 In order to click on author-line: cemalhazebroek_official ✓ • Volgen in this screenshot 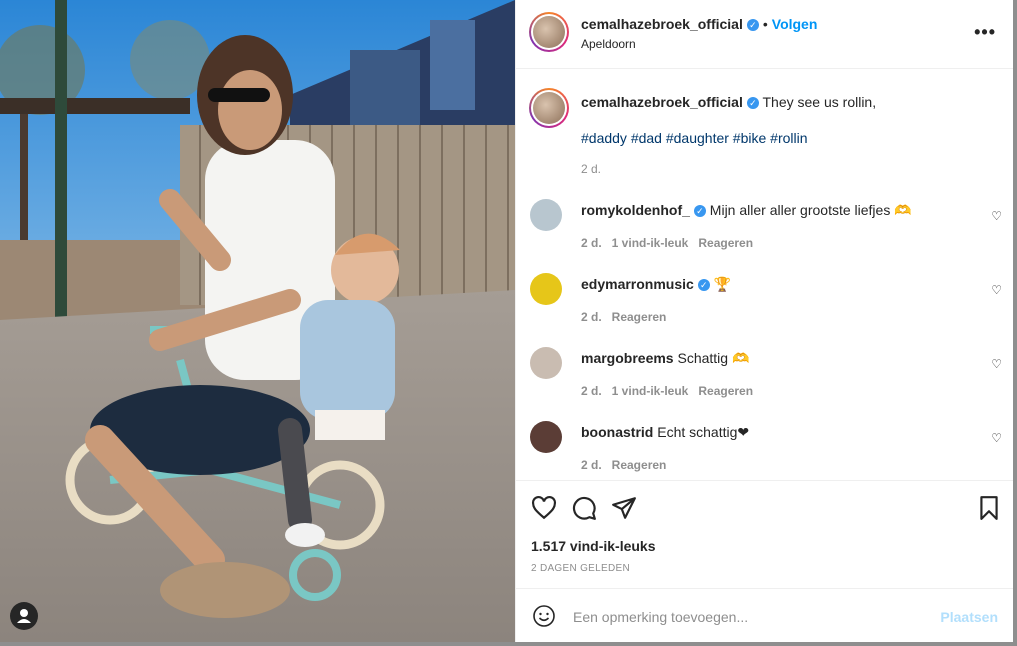, I will do `click(699, 25)`.